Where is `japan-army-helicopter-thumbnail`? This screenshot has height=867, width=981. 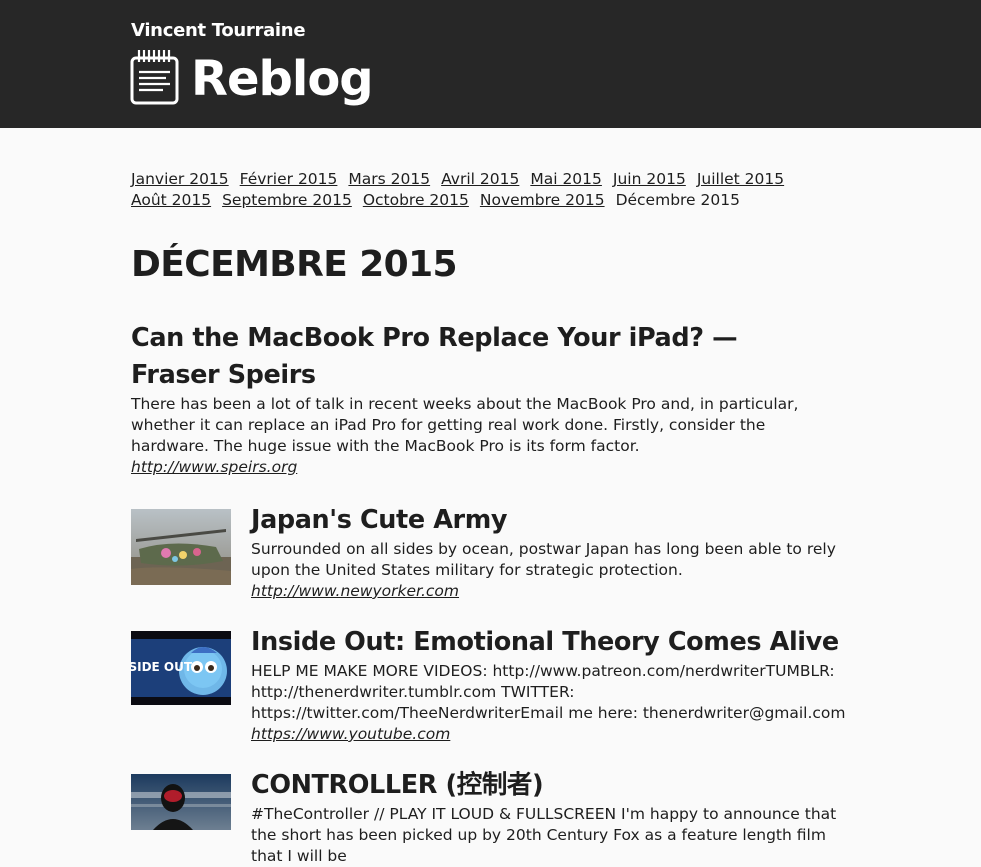 japan-army-helicopter-thumbnail is located at coordinates (181, 547).